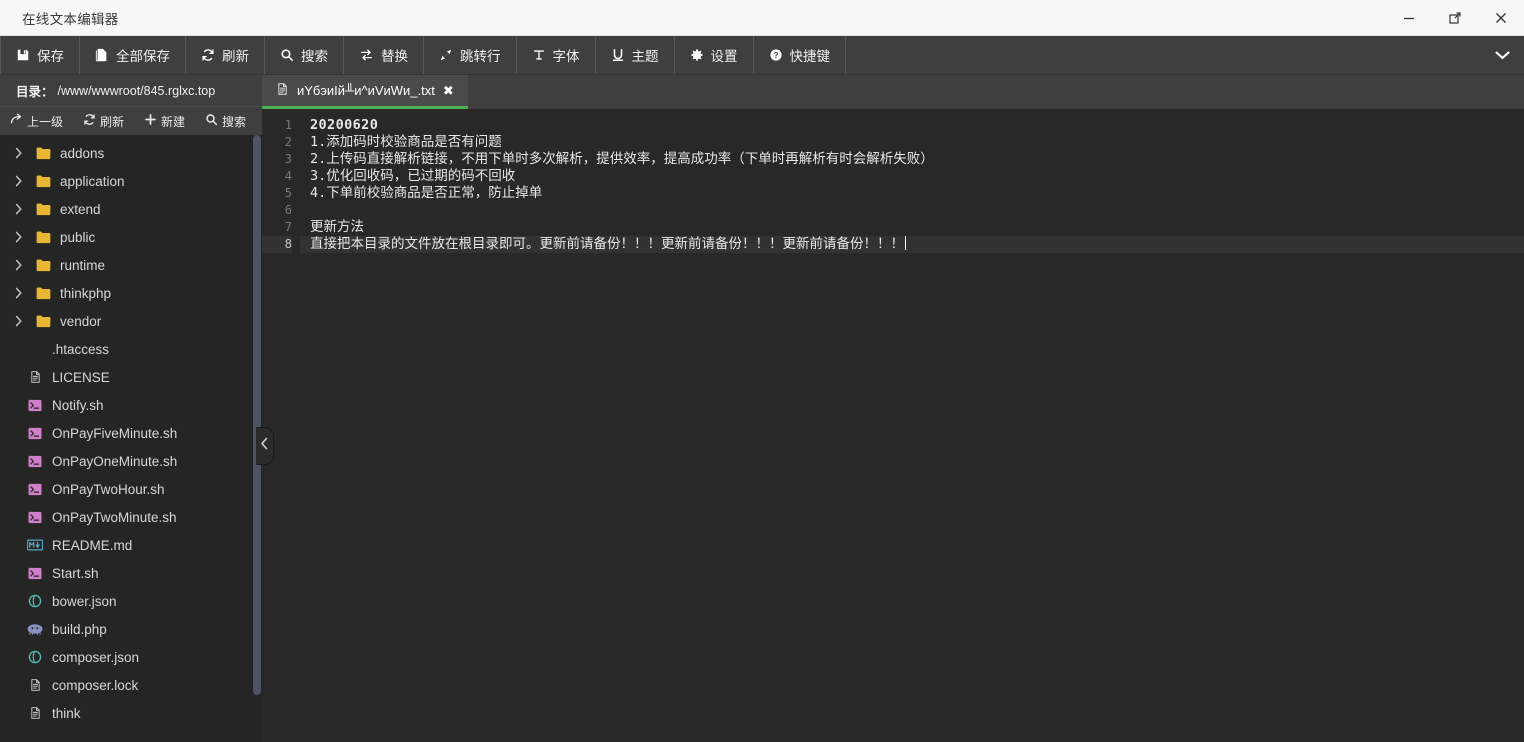  I want to click on tree-folder-item: public, so click(131, 237).